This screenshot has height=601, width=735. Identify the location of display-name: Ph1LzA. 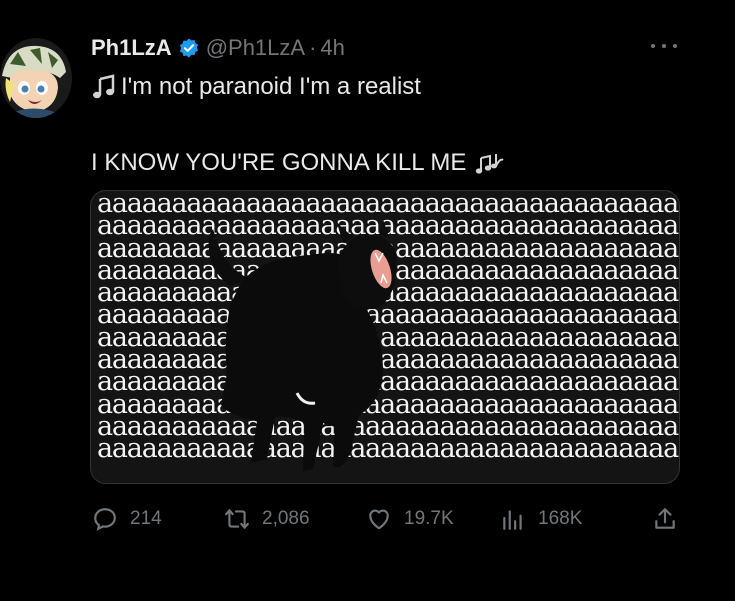
(131, 48).